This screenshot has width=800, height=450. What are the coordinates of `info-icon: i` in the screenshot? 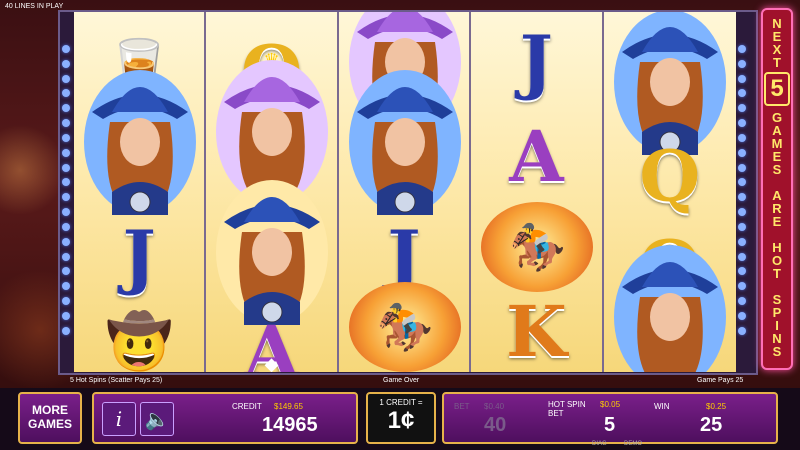 It's located at (119, 419).